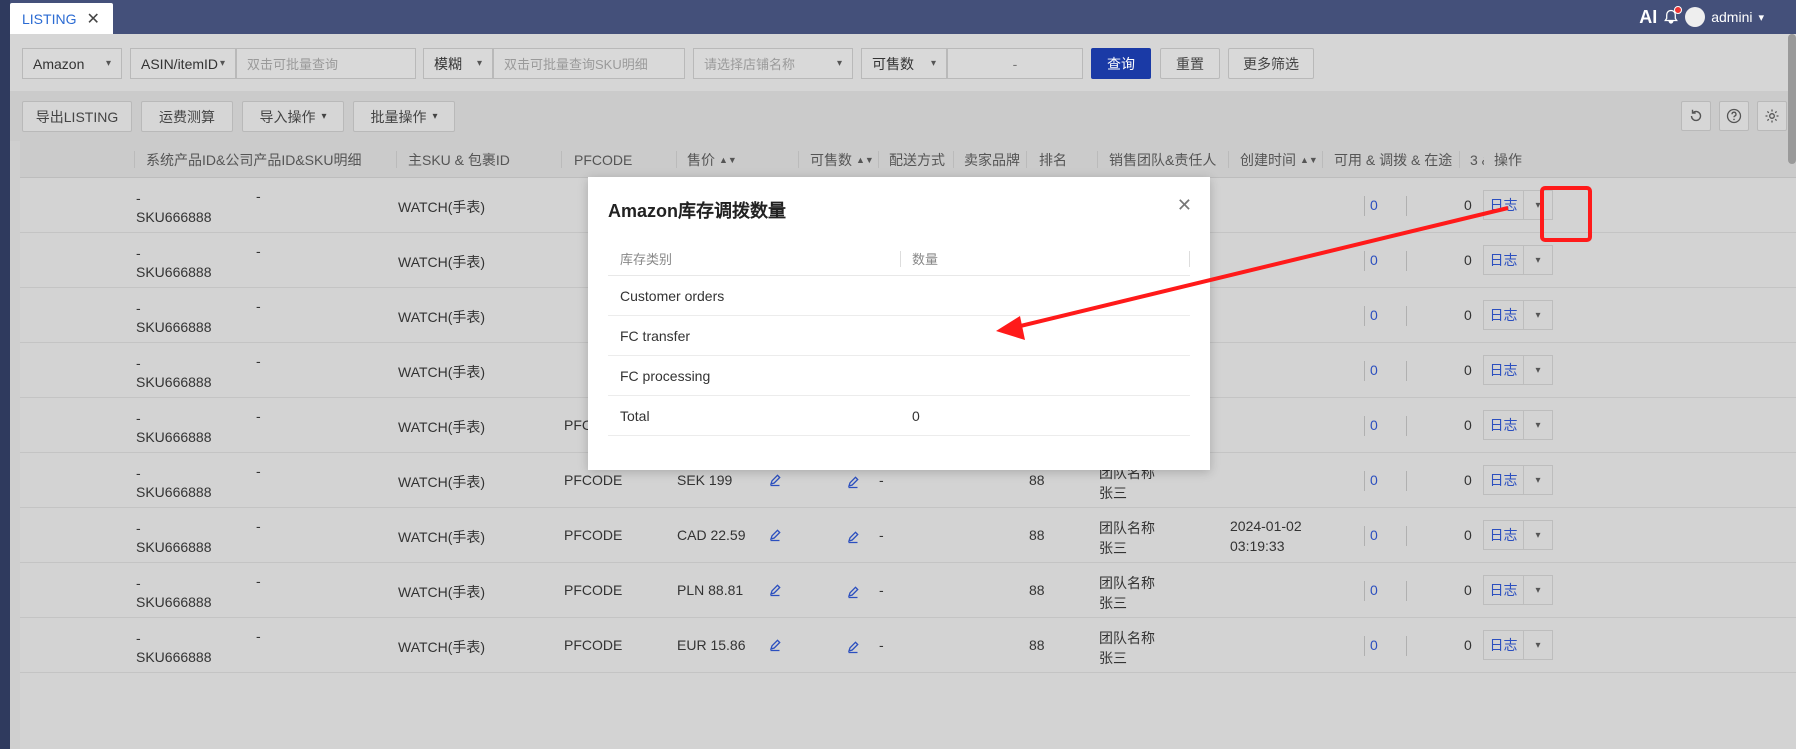  Describe the element at coordinates (917, 159) in the screenshot. I see `col-shipping: 配送方式` at that location.